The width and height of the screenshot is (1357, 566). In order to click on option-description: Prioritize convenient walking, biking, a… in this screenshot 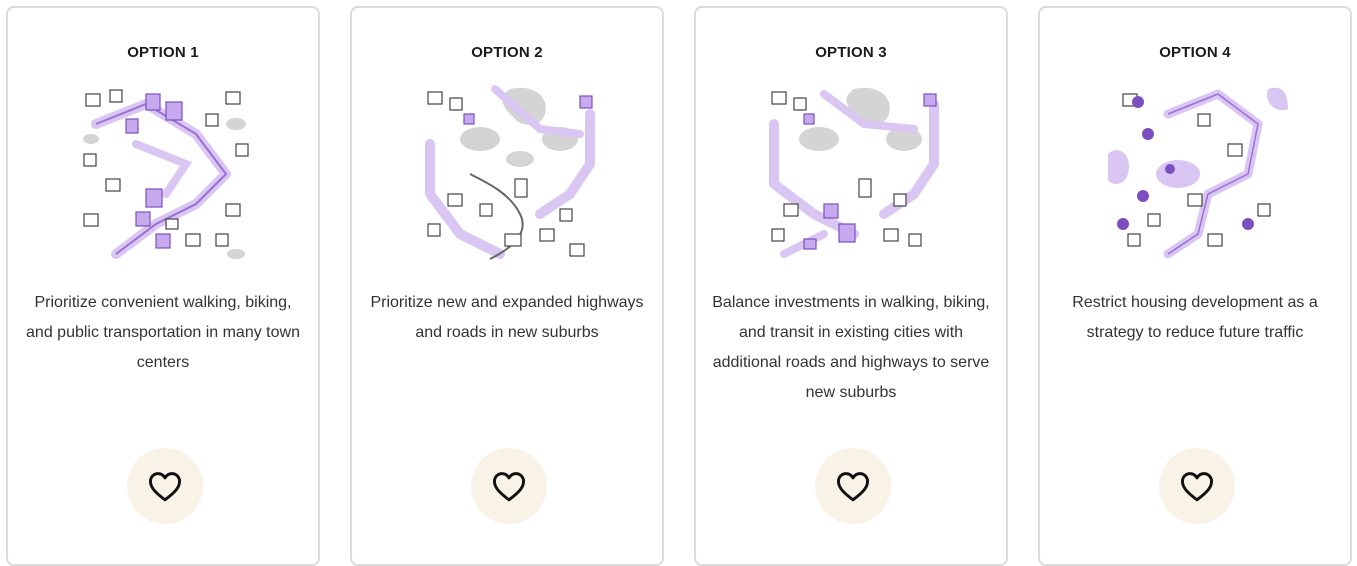, I will do `click(163, 332)`.